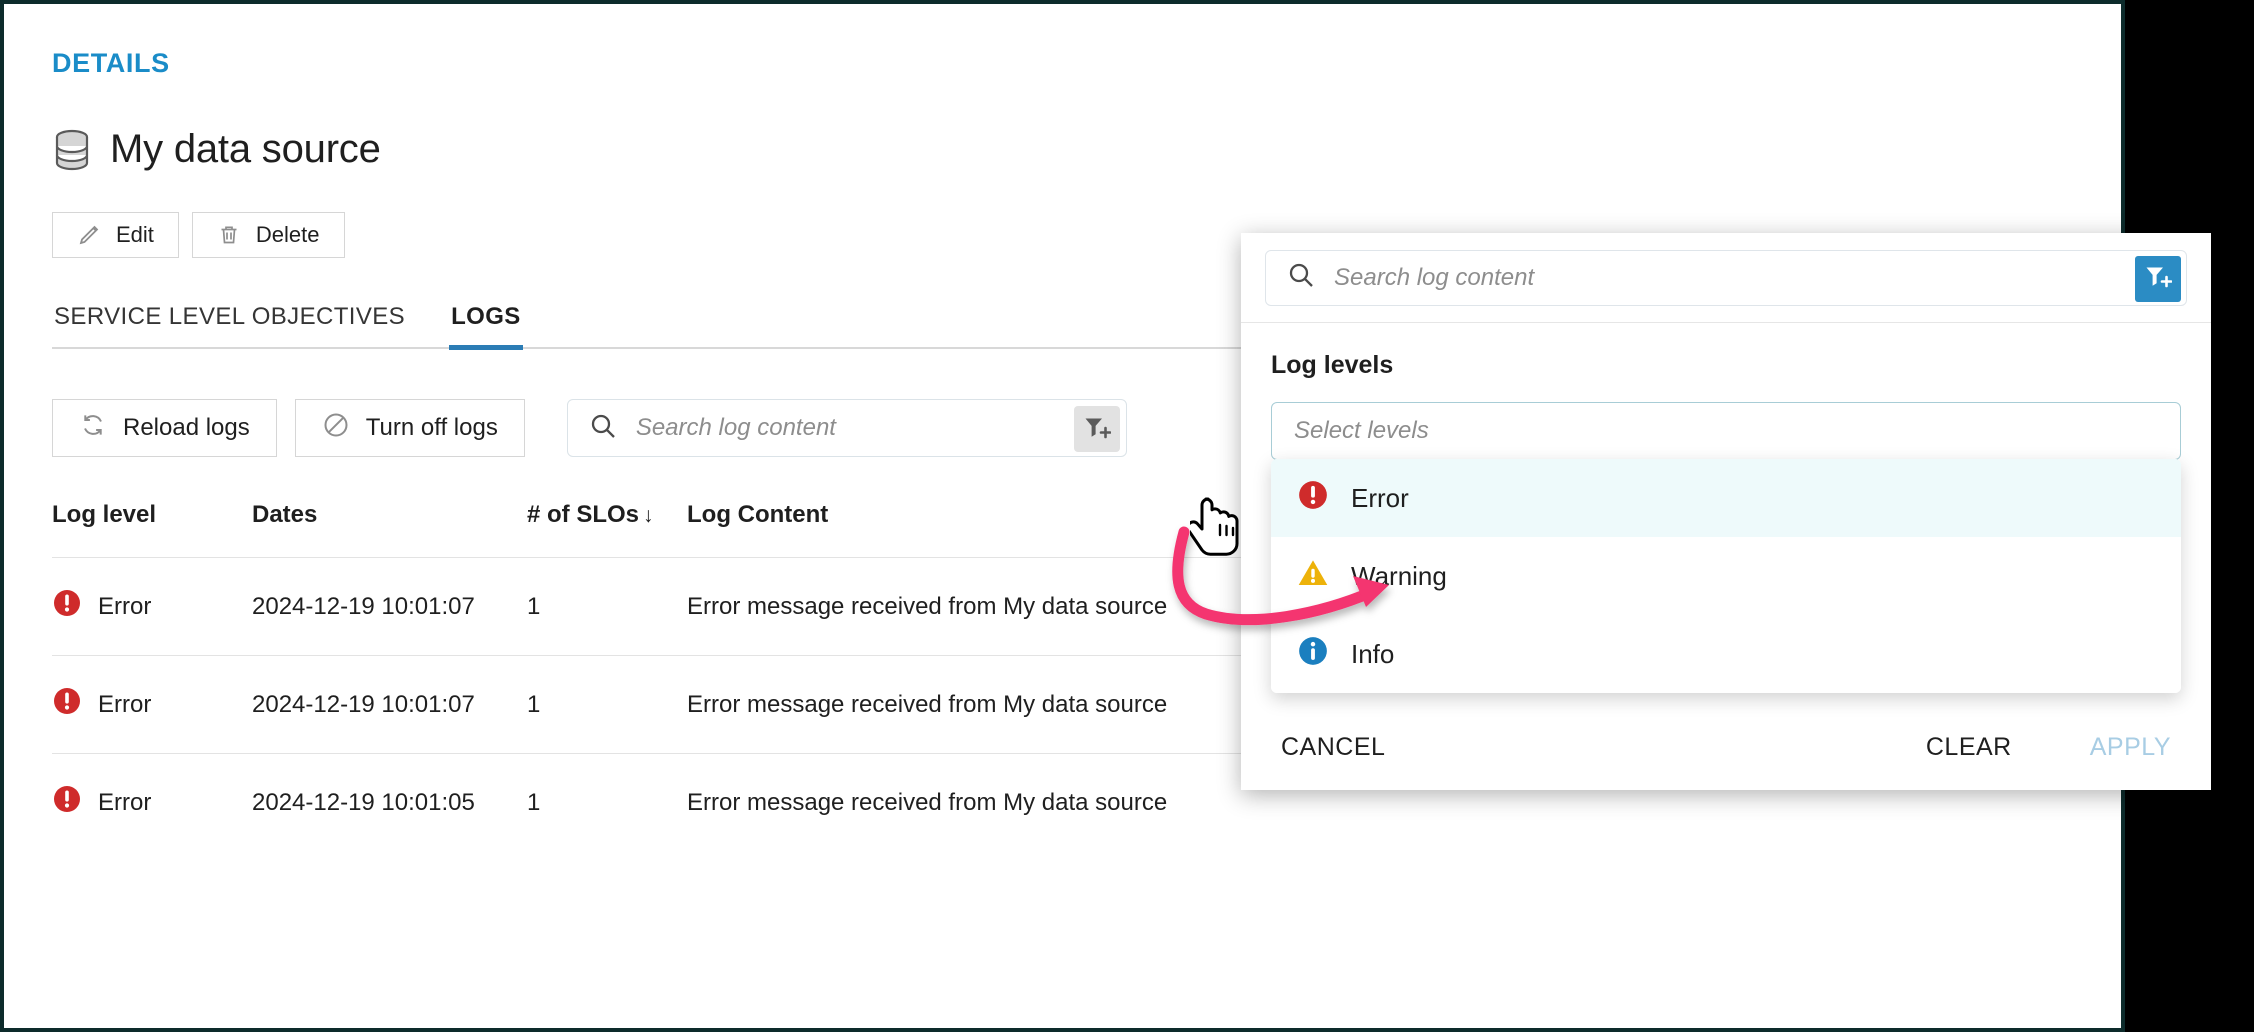 Image resolution: width=2254 pixels, height=1032 pixels. I want to click on level-option-warning: Warning, so click(1726, 576).